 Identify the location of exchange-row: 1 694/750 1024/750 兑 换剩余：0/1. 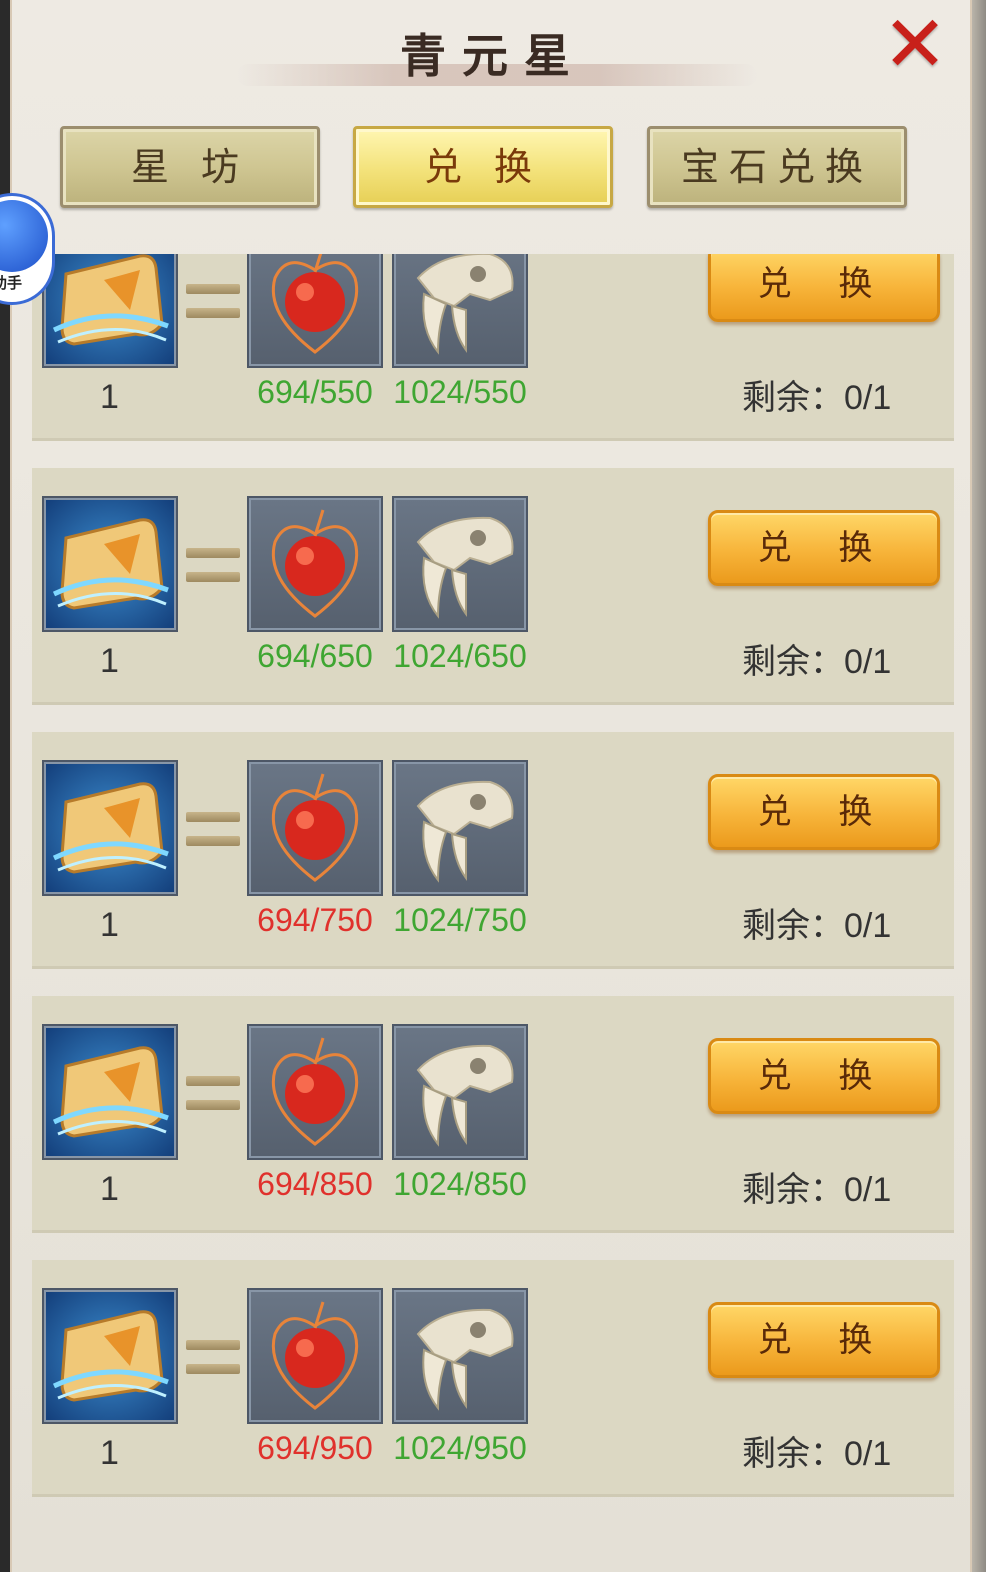
(493, 850).